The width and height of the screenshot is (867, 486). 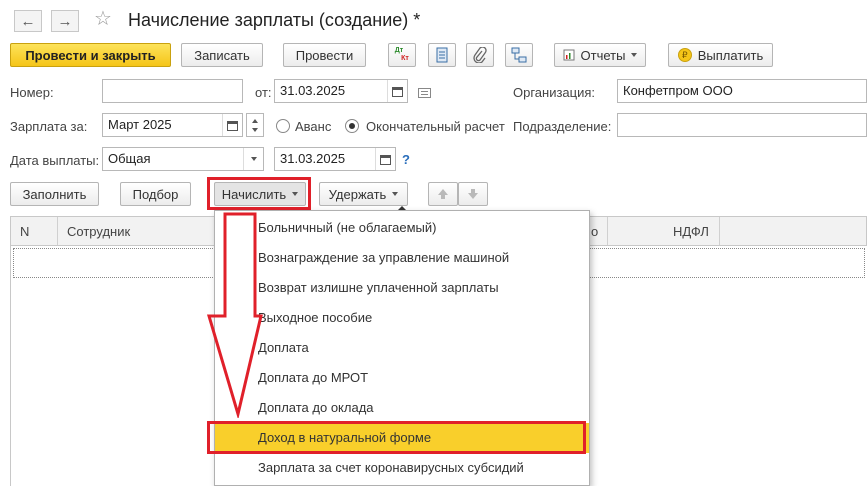 What do you see at coordinates (684, 55) in the screenshot?
I see `coin-icon: ₽` at bounding box center [684, 55].